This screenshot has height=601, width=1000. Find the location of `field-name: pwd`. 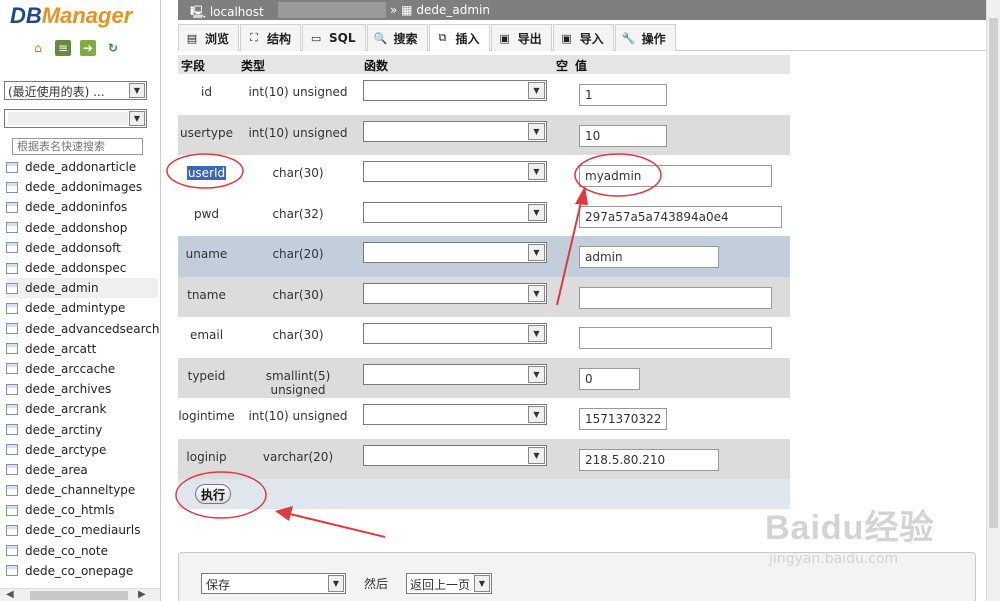

field-name: pwd is located at coordinates (206, 213).